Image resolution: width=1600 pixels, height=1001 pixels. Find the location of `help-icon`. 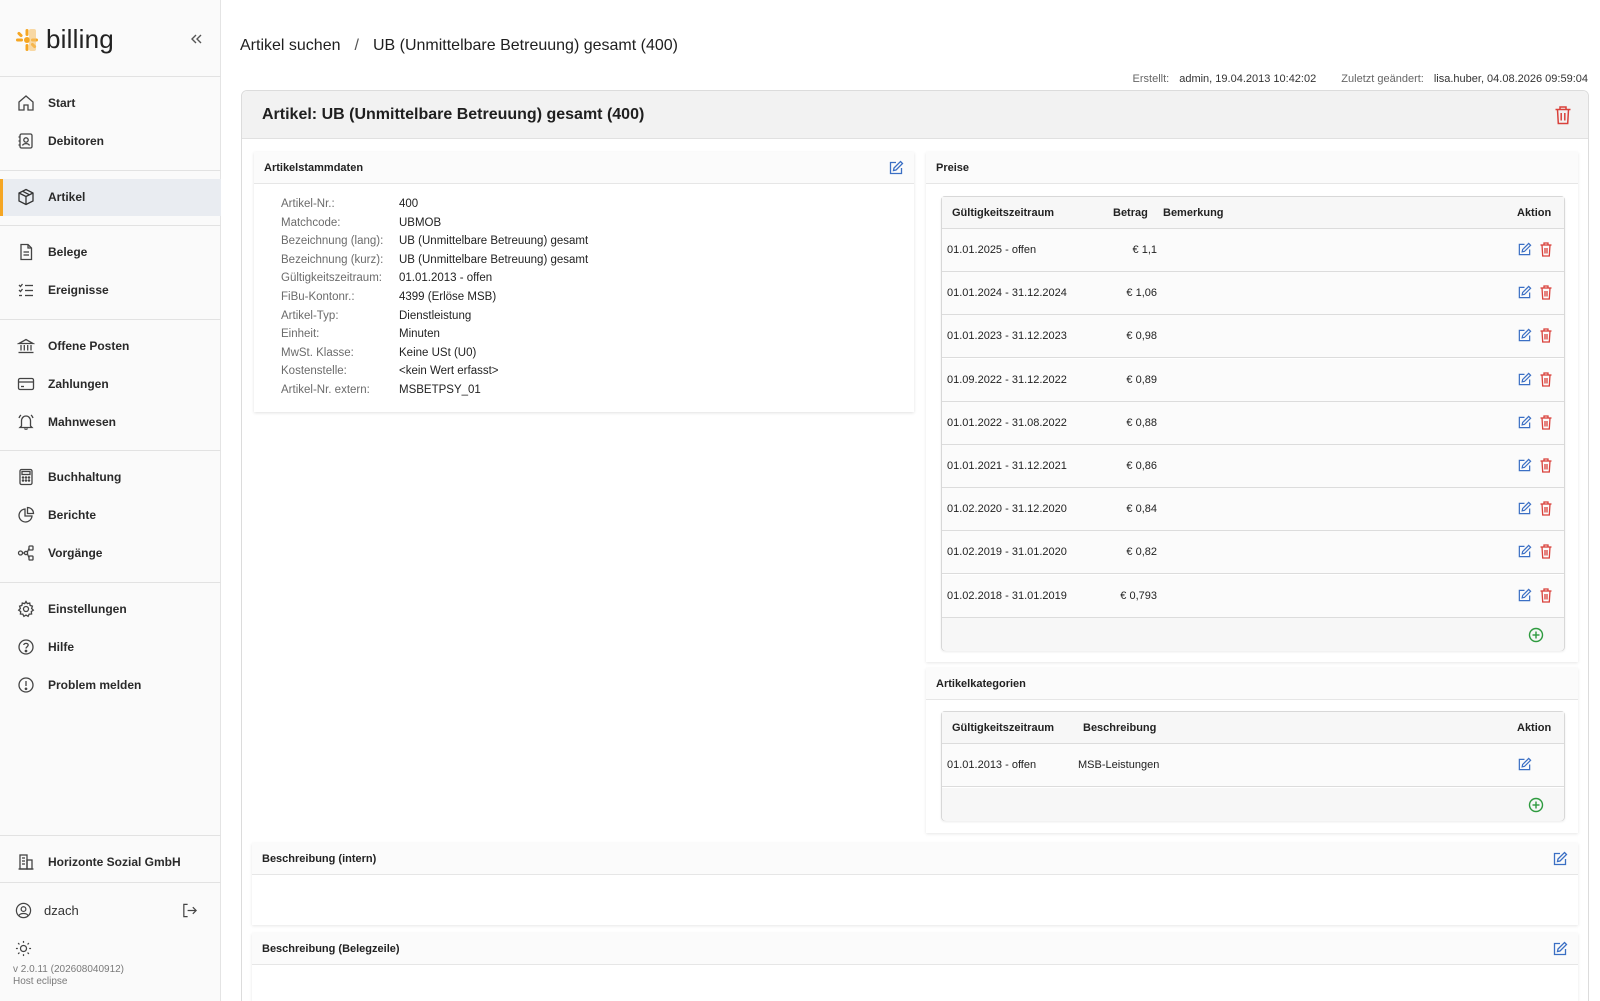

help-icon is located at coordinates (26, 647).